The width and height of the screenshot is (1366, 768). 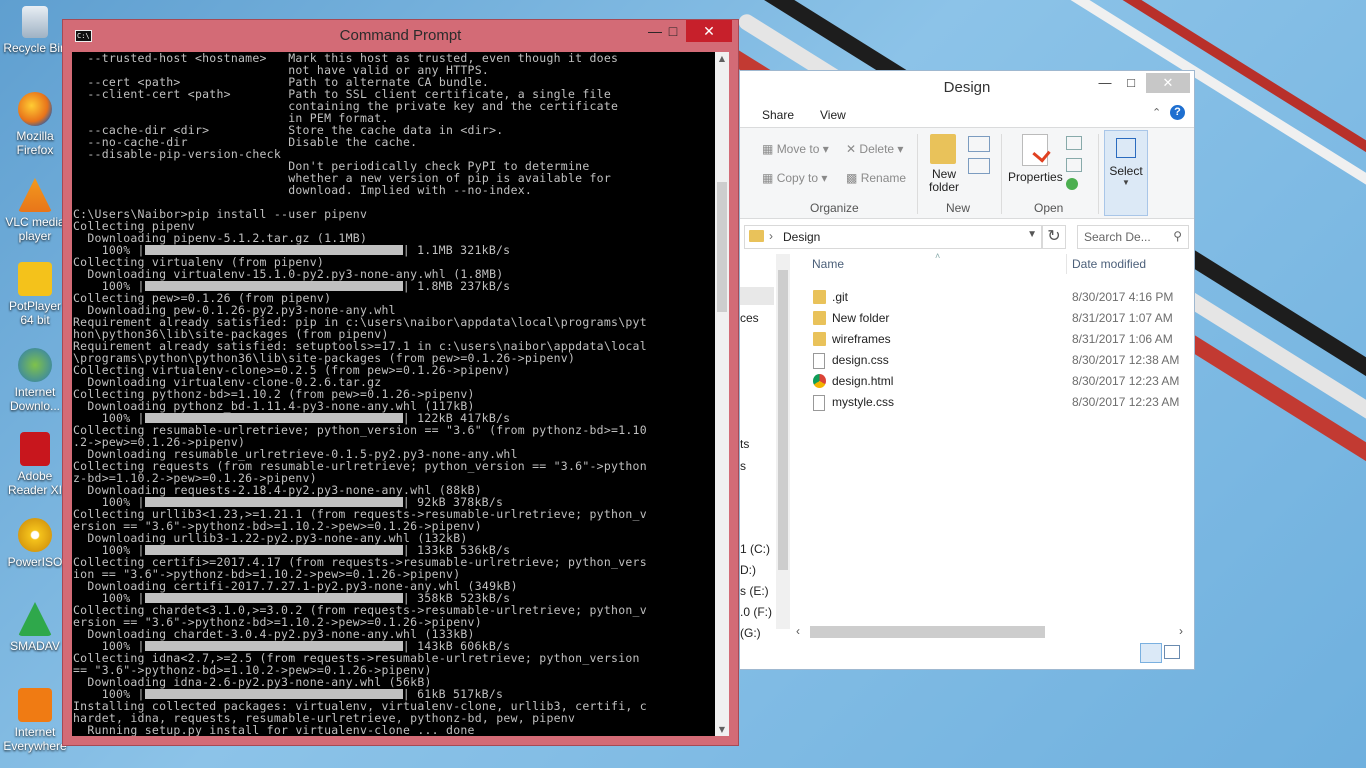 I want to click on desktop-icon-label: SMADAV, so click(x=35, y=646).